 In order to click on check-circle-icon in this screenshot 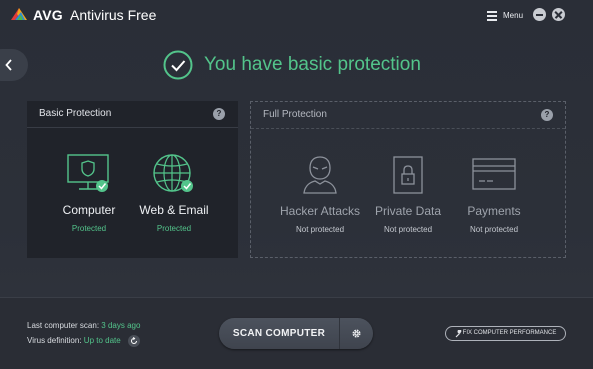, I will do `click(178, 65)`.